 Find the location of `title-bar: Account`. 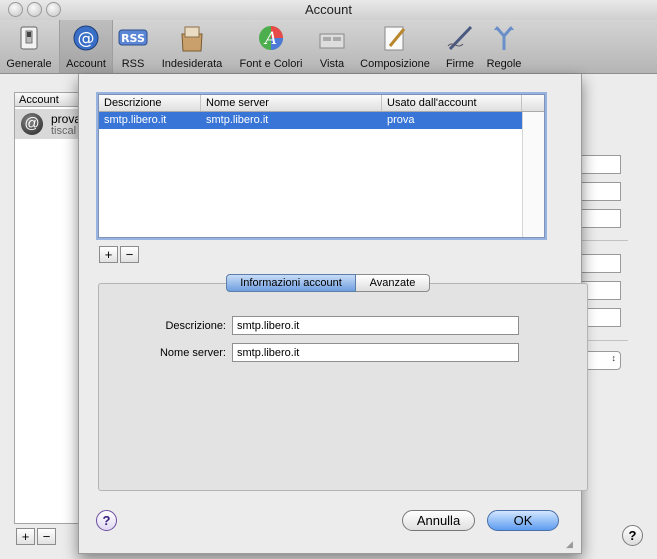

title-bar: Account is located at coordinates (328, 10).